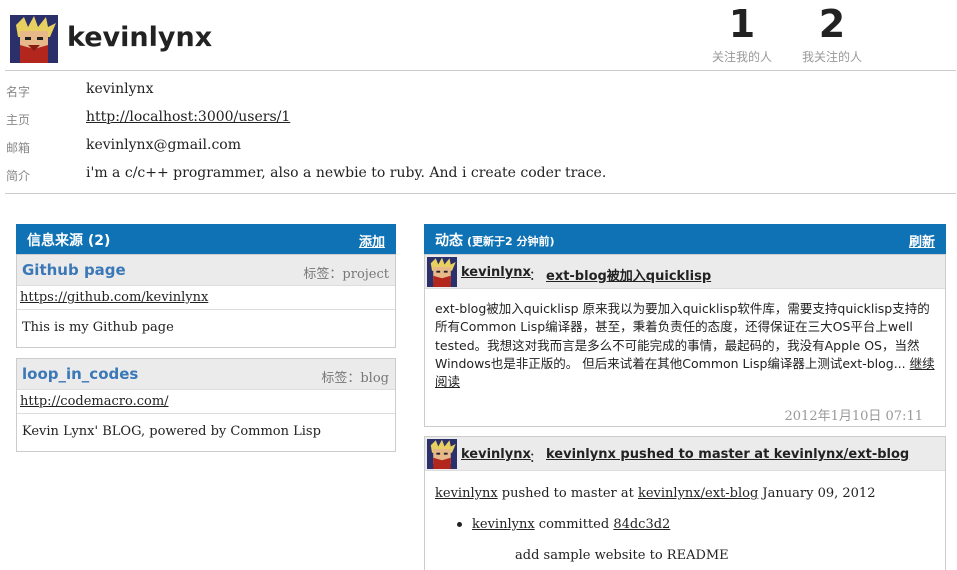  Describe the element at coordinates (741, 57) in the screenshot. I see `followers-label: 关注我的人` at that location.